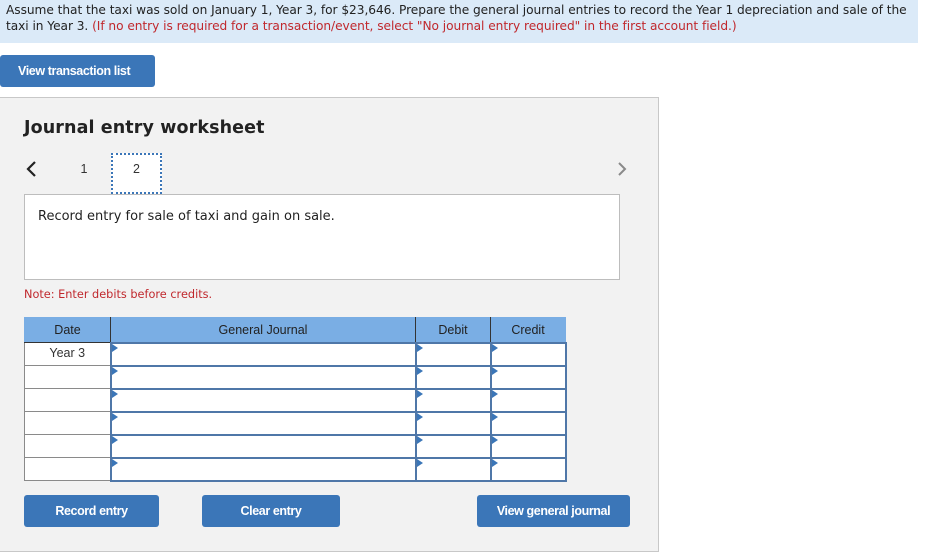 This screenshot has height=560, width=925. I want to click on previous-page-chevron-left-icon, so click(32, 169).